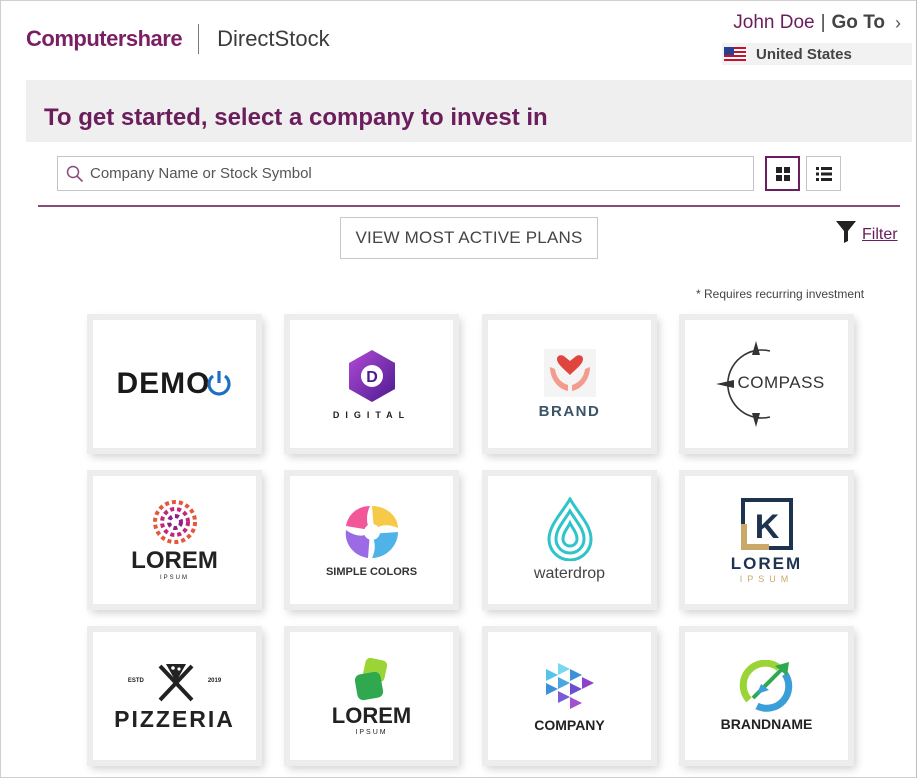  What do you see at coordinates (781, 382) in the screenshot?
I see `company-name: COMPASS` at bounding box center [781, 382].